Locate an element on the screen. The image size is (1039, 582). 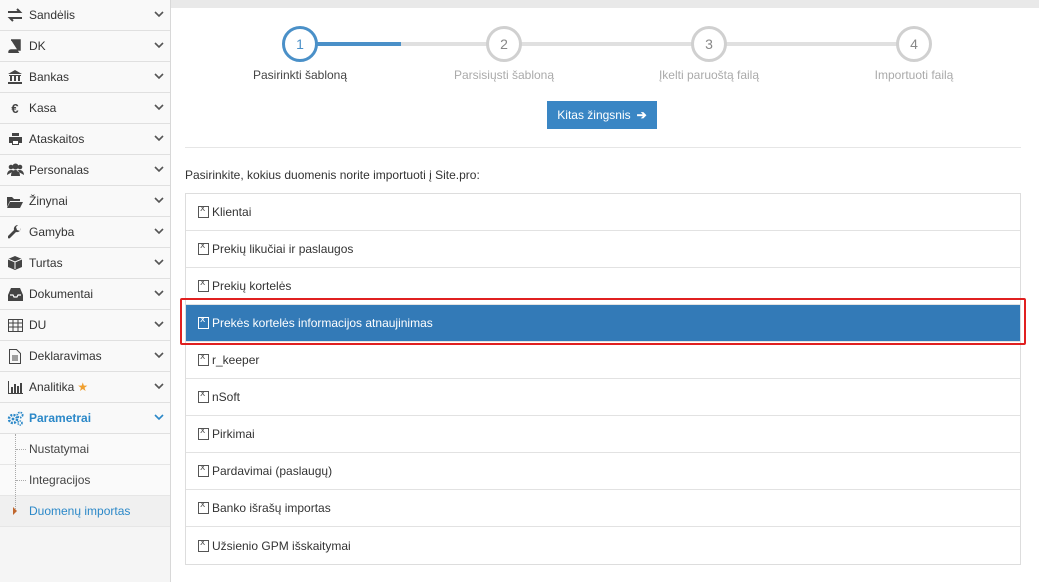
euro-icon: € is located at coordinates (15, 108).